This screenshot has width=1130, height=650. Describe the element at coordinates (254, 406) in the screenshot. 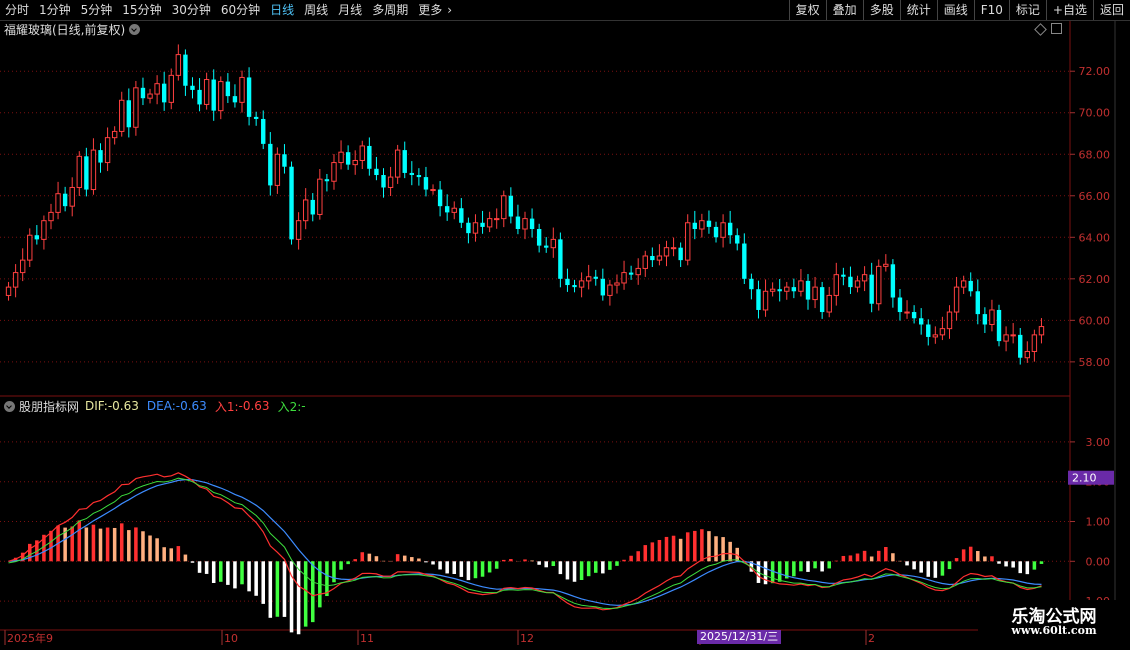

I see `in1-value: -0.63` at that location.